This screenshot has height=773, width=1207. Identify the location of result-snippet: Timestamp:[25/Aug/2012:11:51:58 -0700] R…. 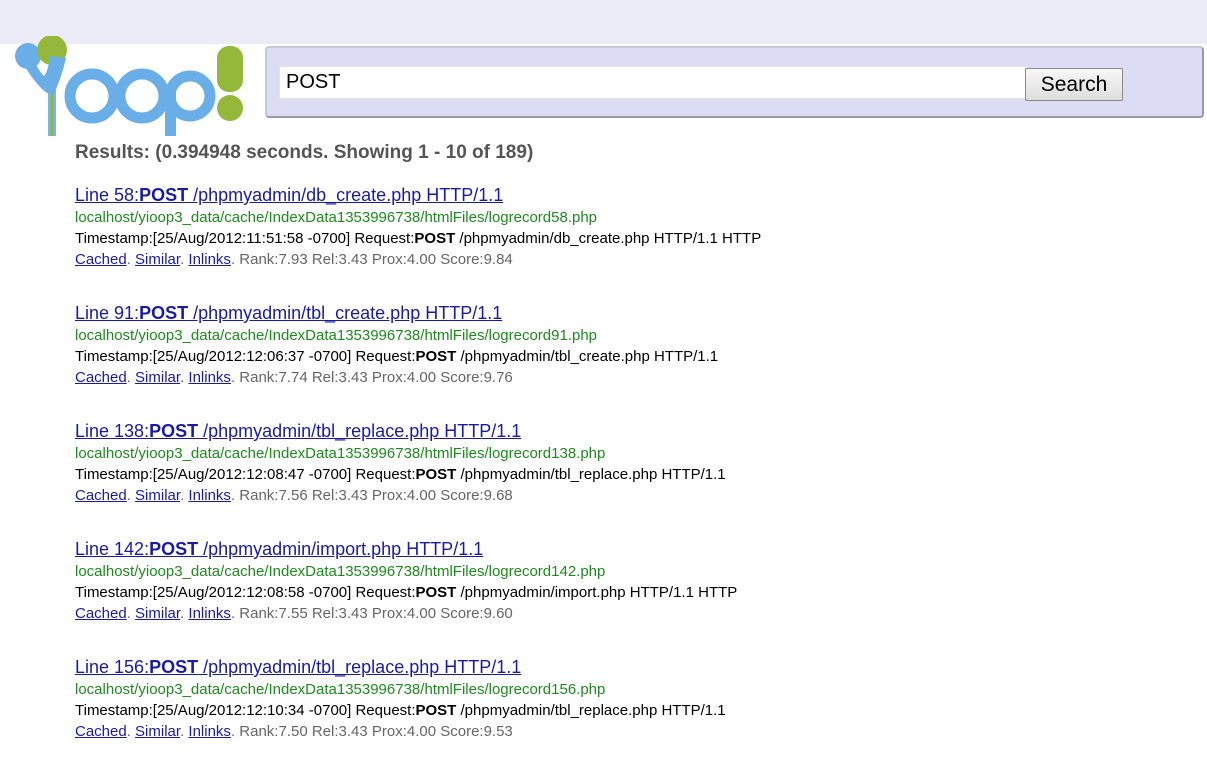
(418, 238).